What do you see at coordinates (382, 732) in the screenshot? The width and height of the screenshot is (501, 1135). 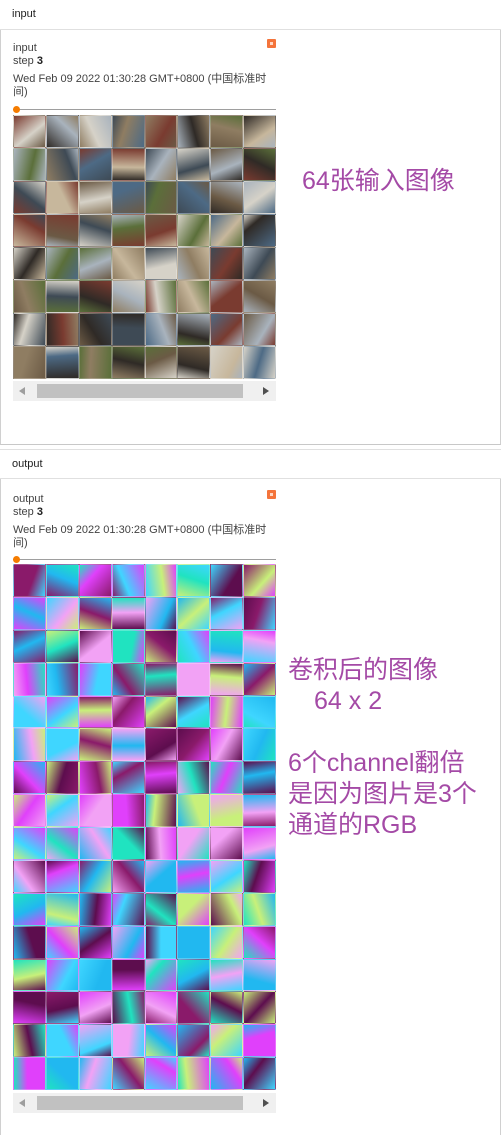 I see `annotation-line` at bounding box center [382, 732].